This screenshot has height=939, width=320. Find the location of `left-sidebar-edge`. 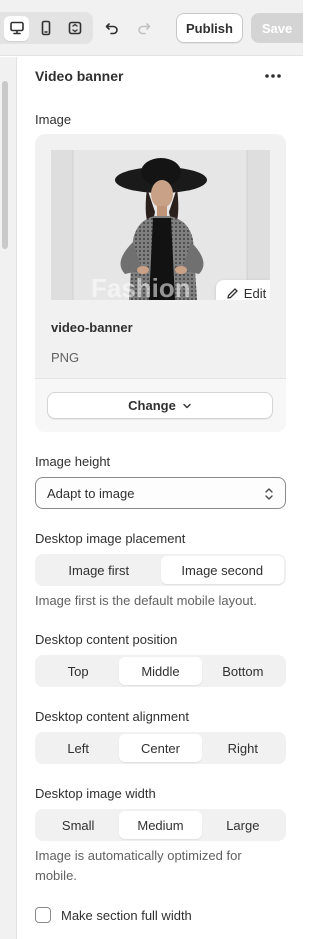

left-sidebar-edge is located at coordinates (8, 498).